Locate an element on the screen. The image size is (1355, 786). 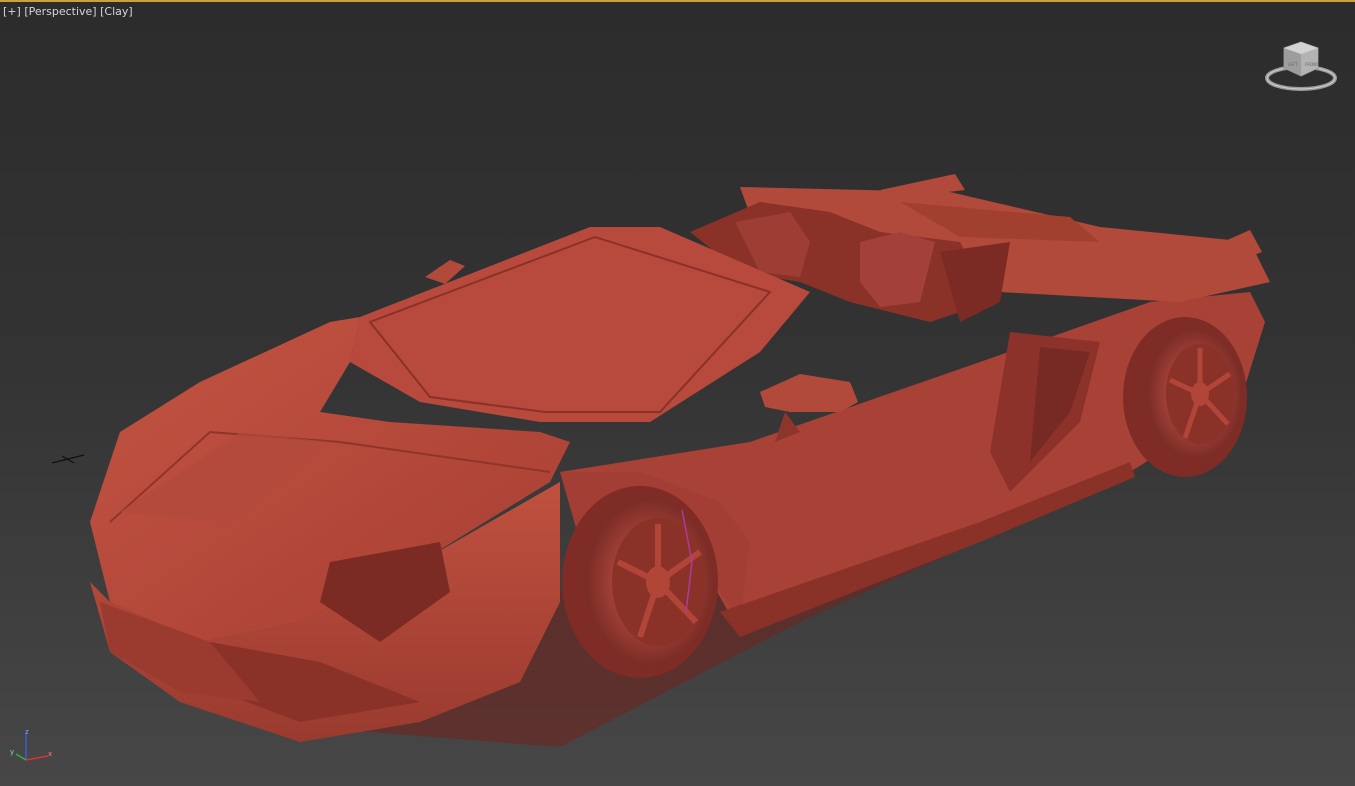
front-wheel is located at coordinates (640, 582).